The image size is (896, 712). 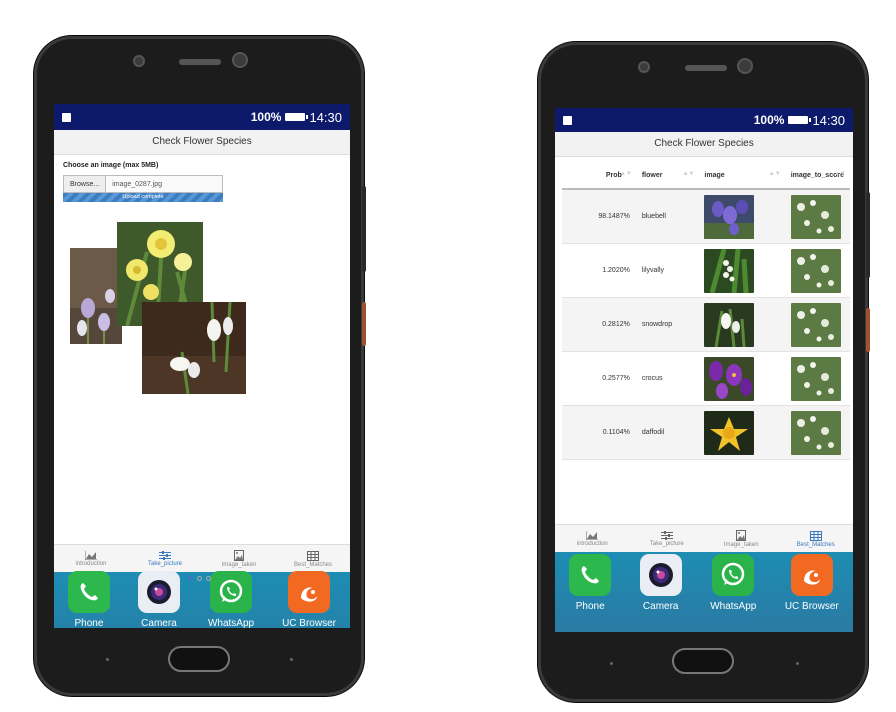 I want to click on table-row: 0.1104% daffodil, so click(x=706, y=432).